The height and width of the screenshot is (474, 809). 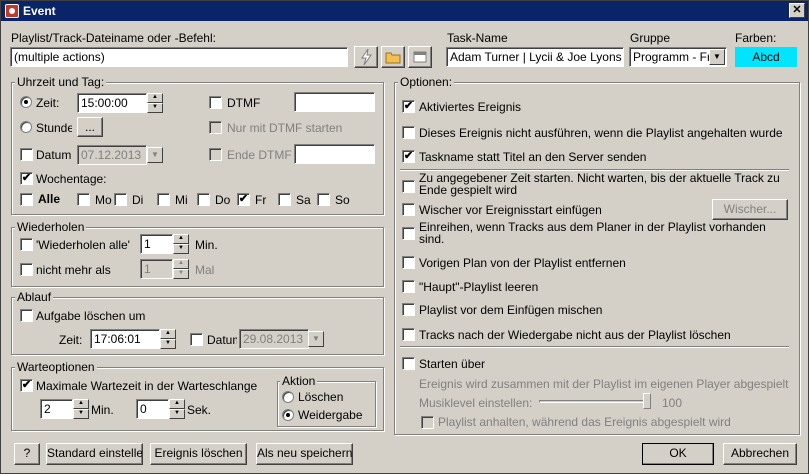 I want to click on nicht-mehr-spinner: ▲ ▼, so click(x=181, y=269).